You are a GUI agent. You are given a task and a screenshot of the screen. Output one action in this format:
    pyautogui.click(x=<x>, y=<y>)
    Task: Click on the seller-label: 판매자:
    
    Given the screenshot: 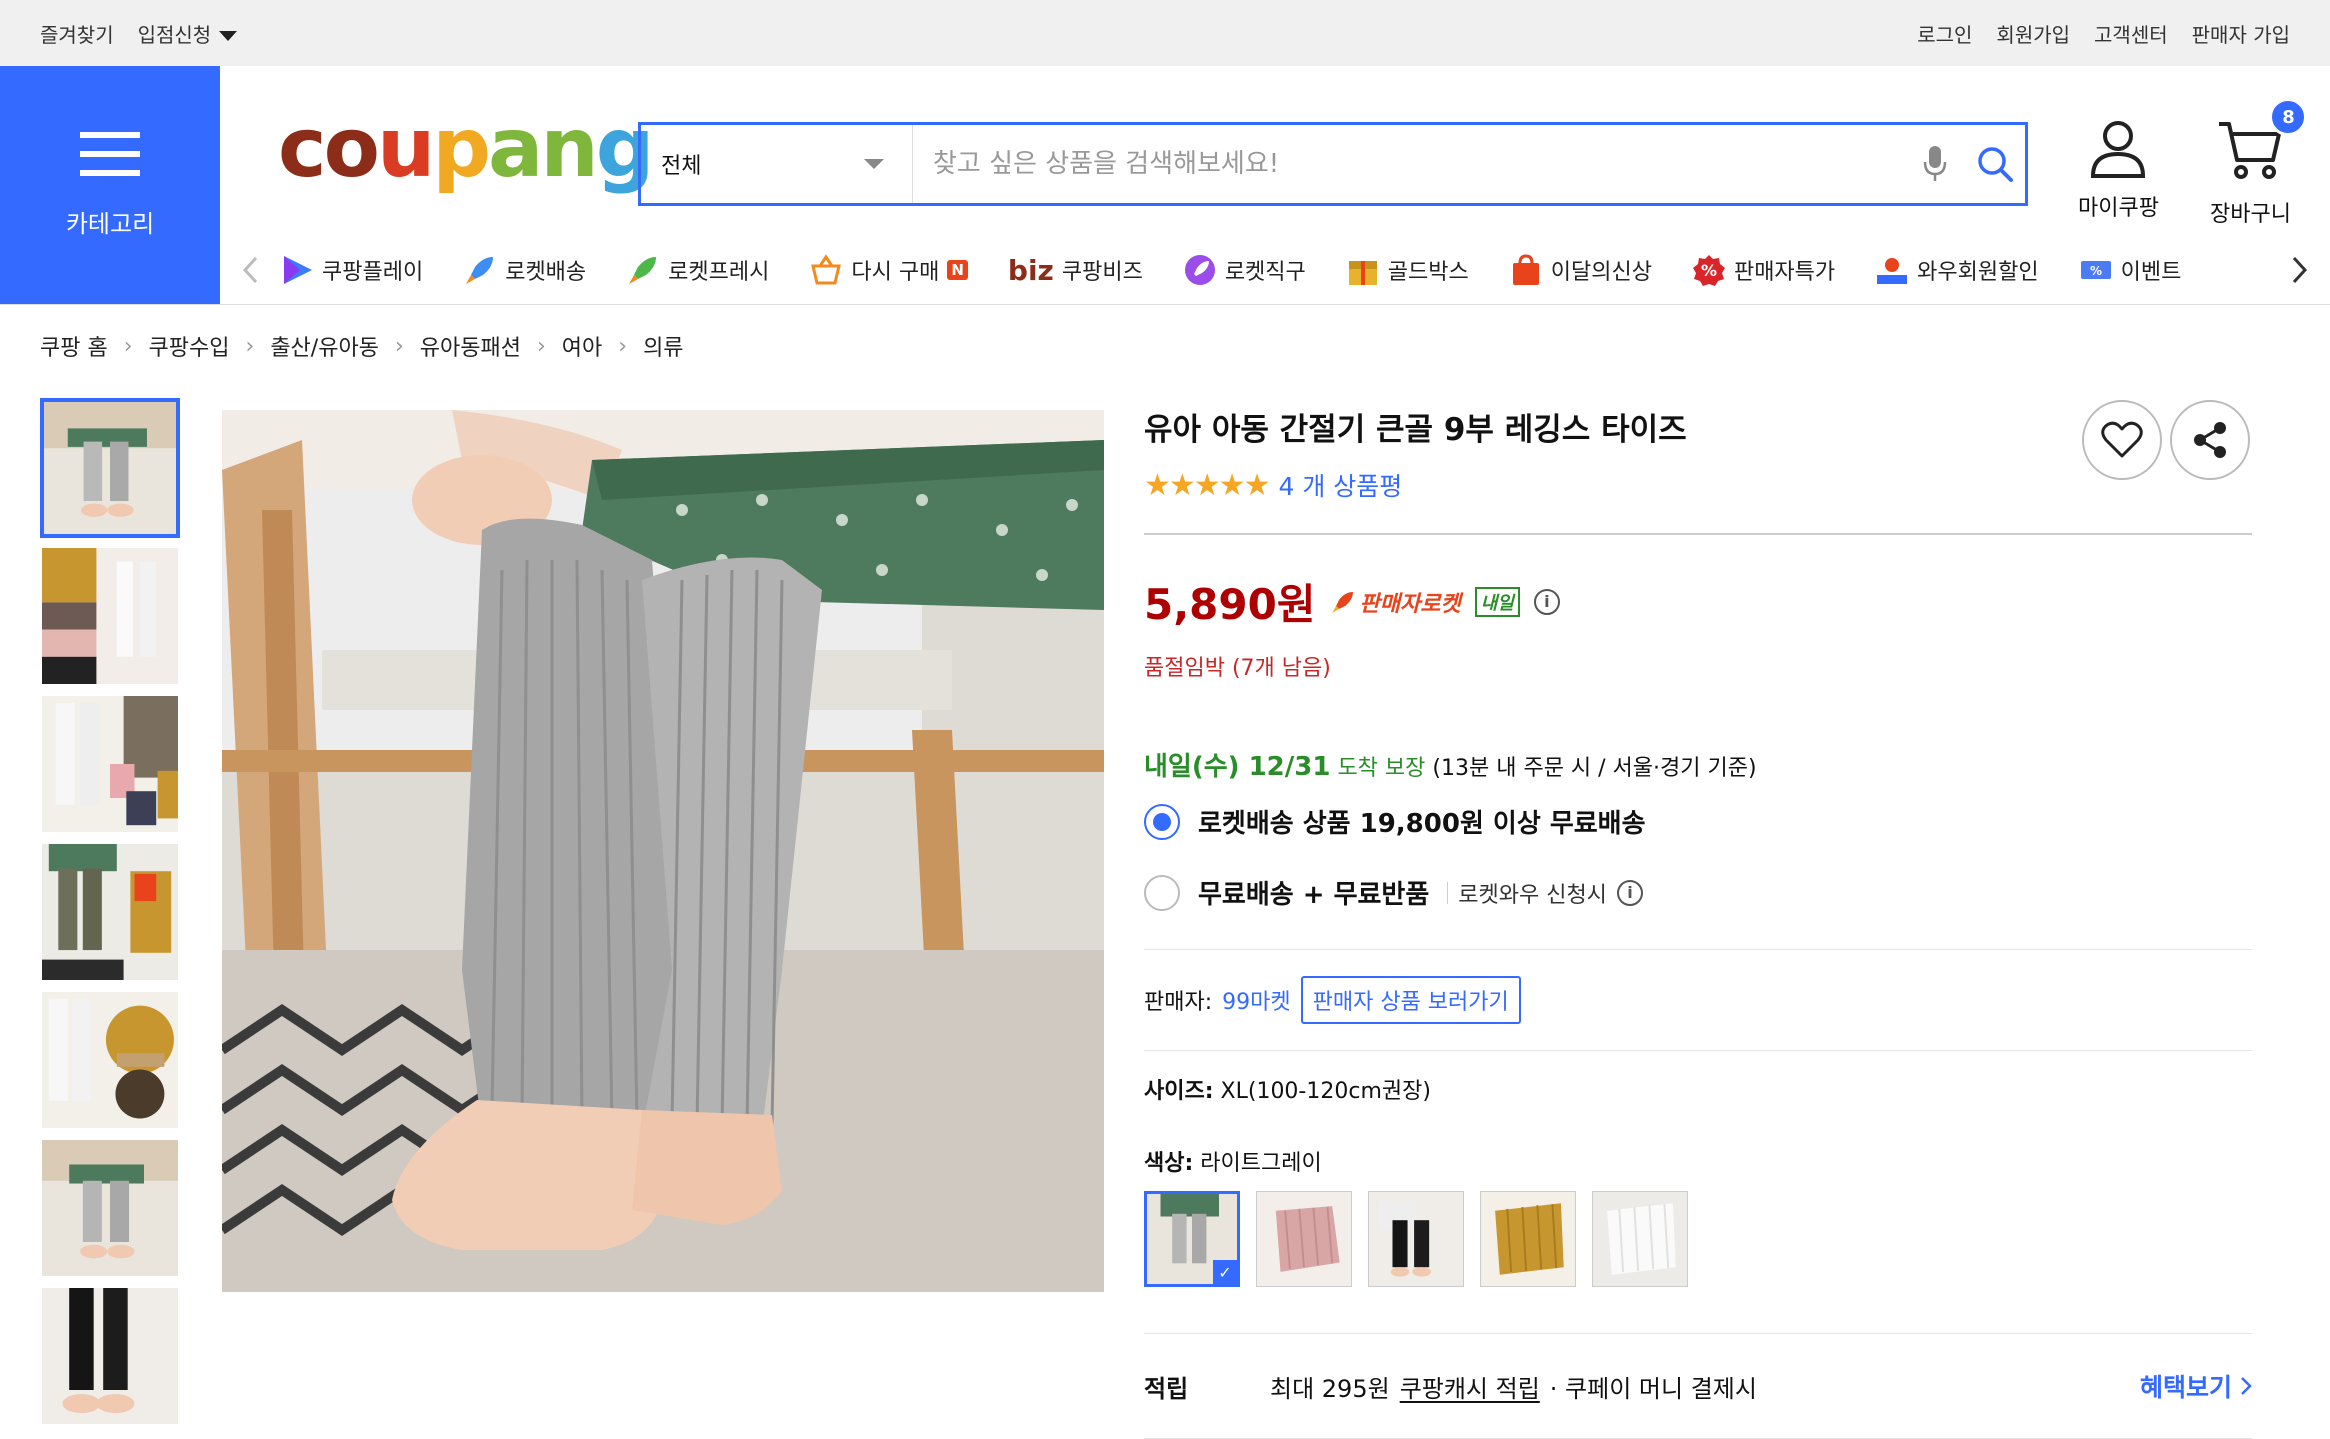 What is the action you would take?
    pyautogui.click(x=1178, y=1002)
    